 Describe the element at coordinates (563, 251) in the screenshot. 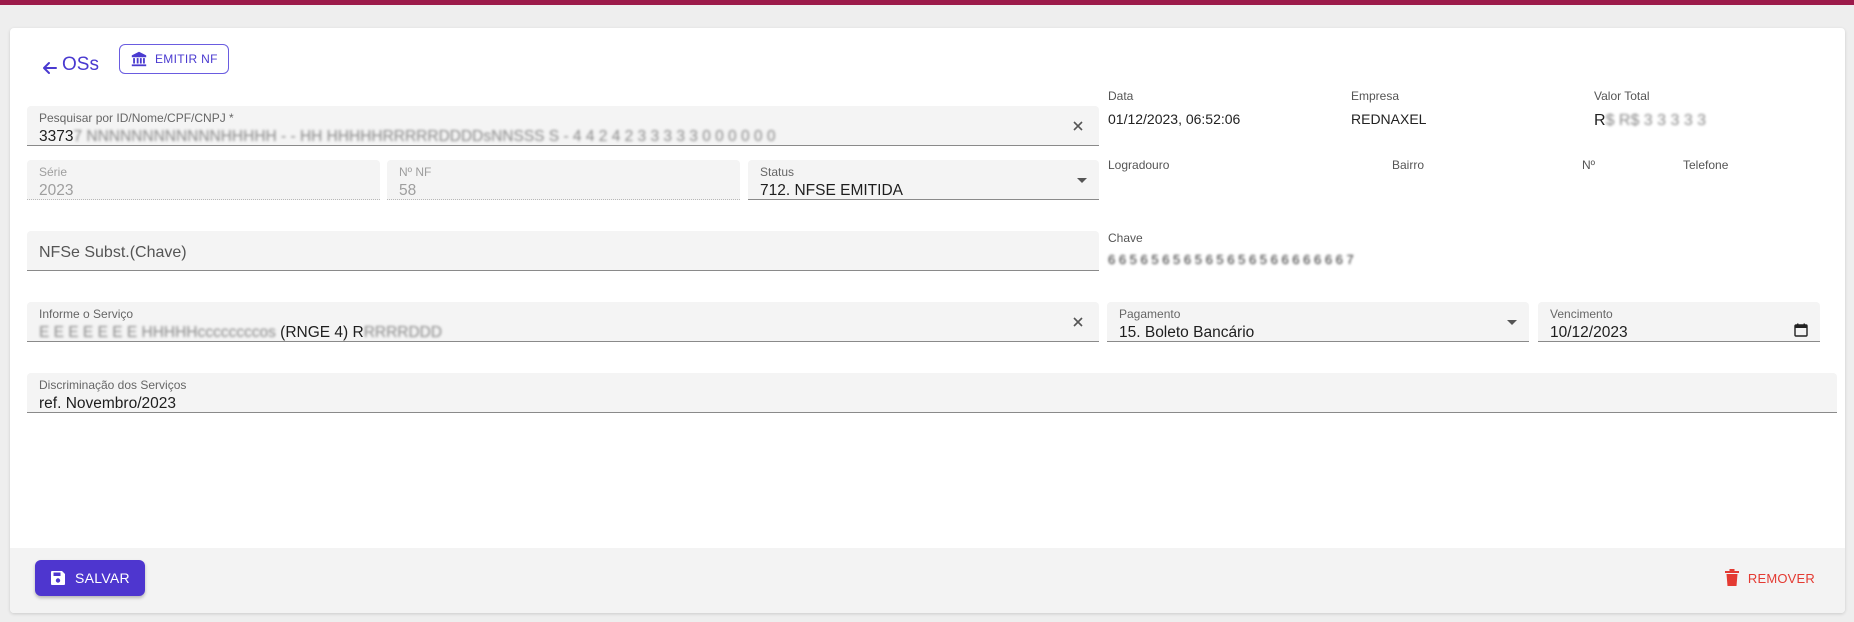

I see `nfse-subst-field: NFSe Subst.(Chave)` at that location.